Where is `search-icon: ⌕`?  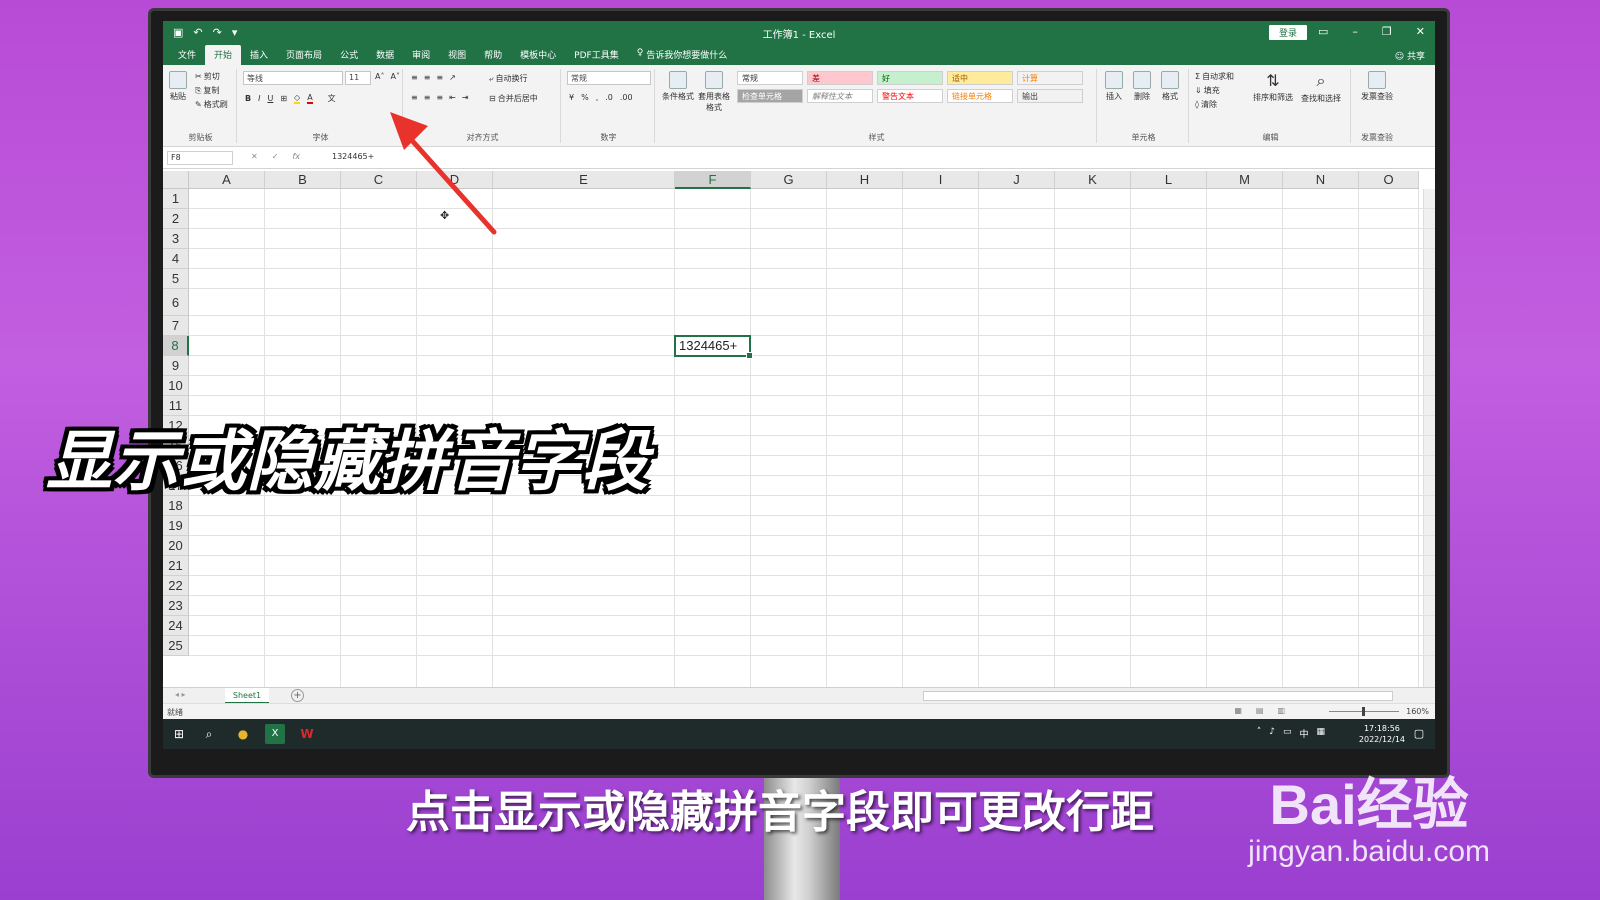
search-icon: ⌕ is located at coordinates (209, 734).